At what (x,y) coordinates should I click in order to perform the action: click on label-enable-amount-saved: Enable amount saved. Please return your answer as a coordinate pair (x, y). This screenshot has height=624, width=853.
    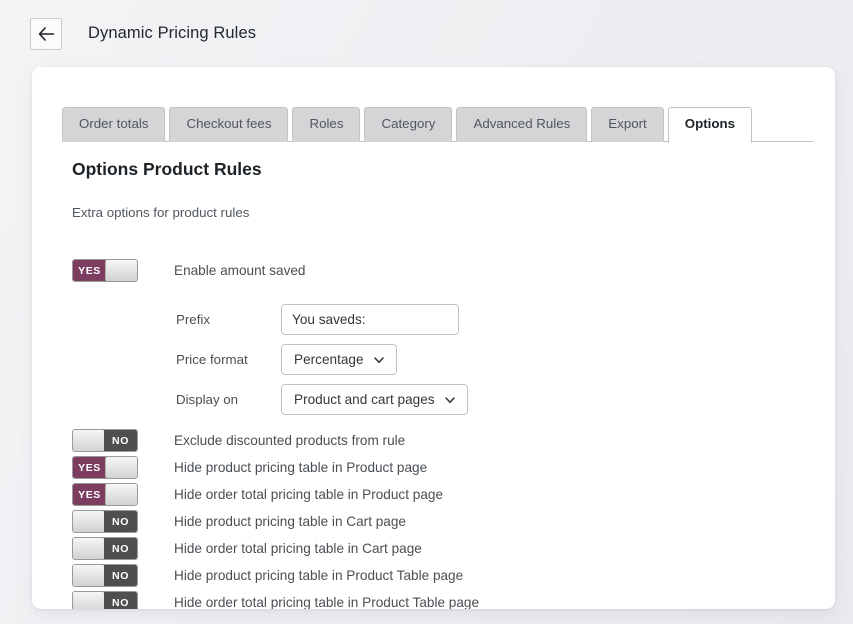
    Looking at the image, I should click on (240, 271).